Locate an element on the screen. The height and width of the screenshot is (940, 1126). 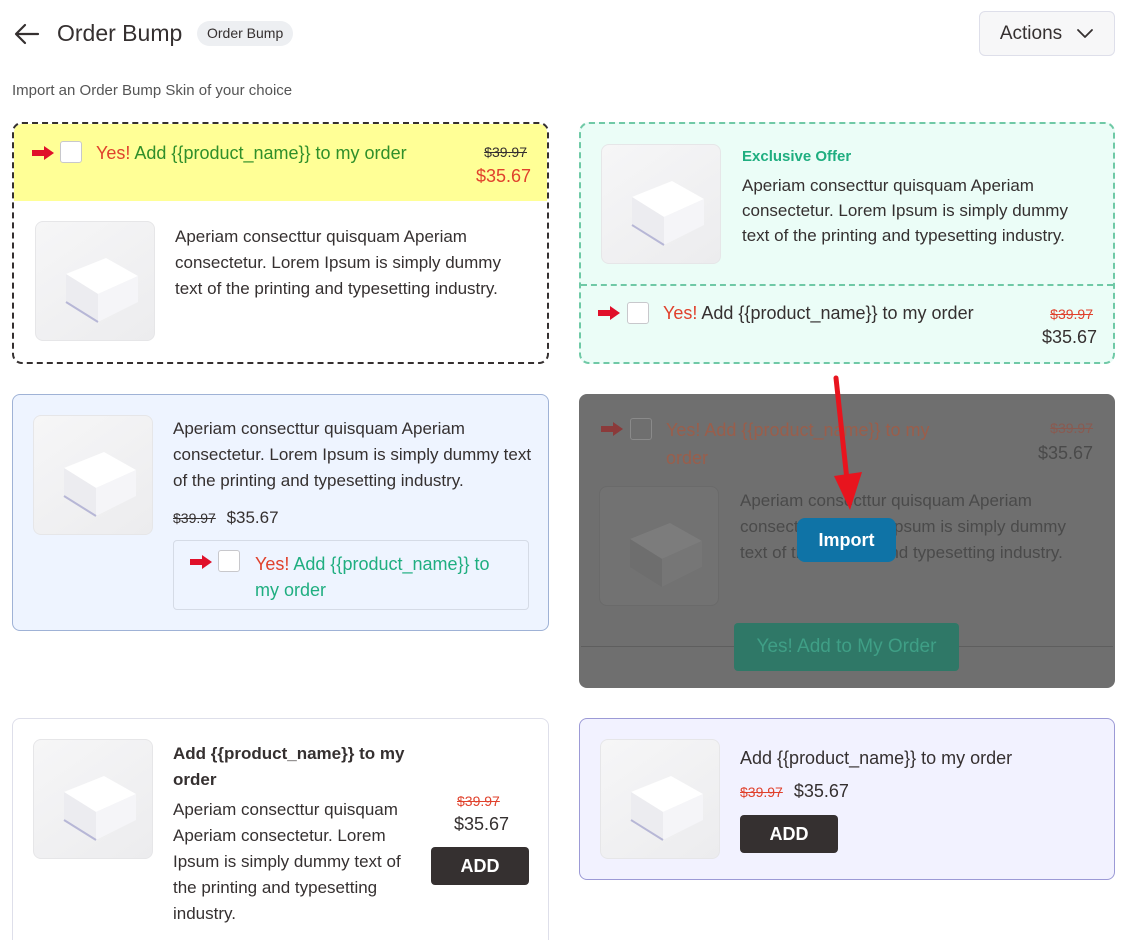
skin-1-old-price: $39.97 is located at coordinates (505, 152).